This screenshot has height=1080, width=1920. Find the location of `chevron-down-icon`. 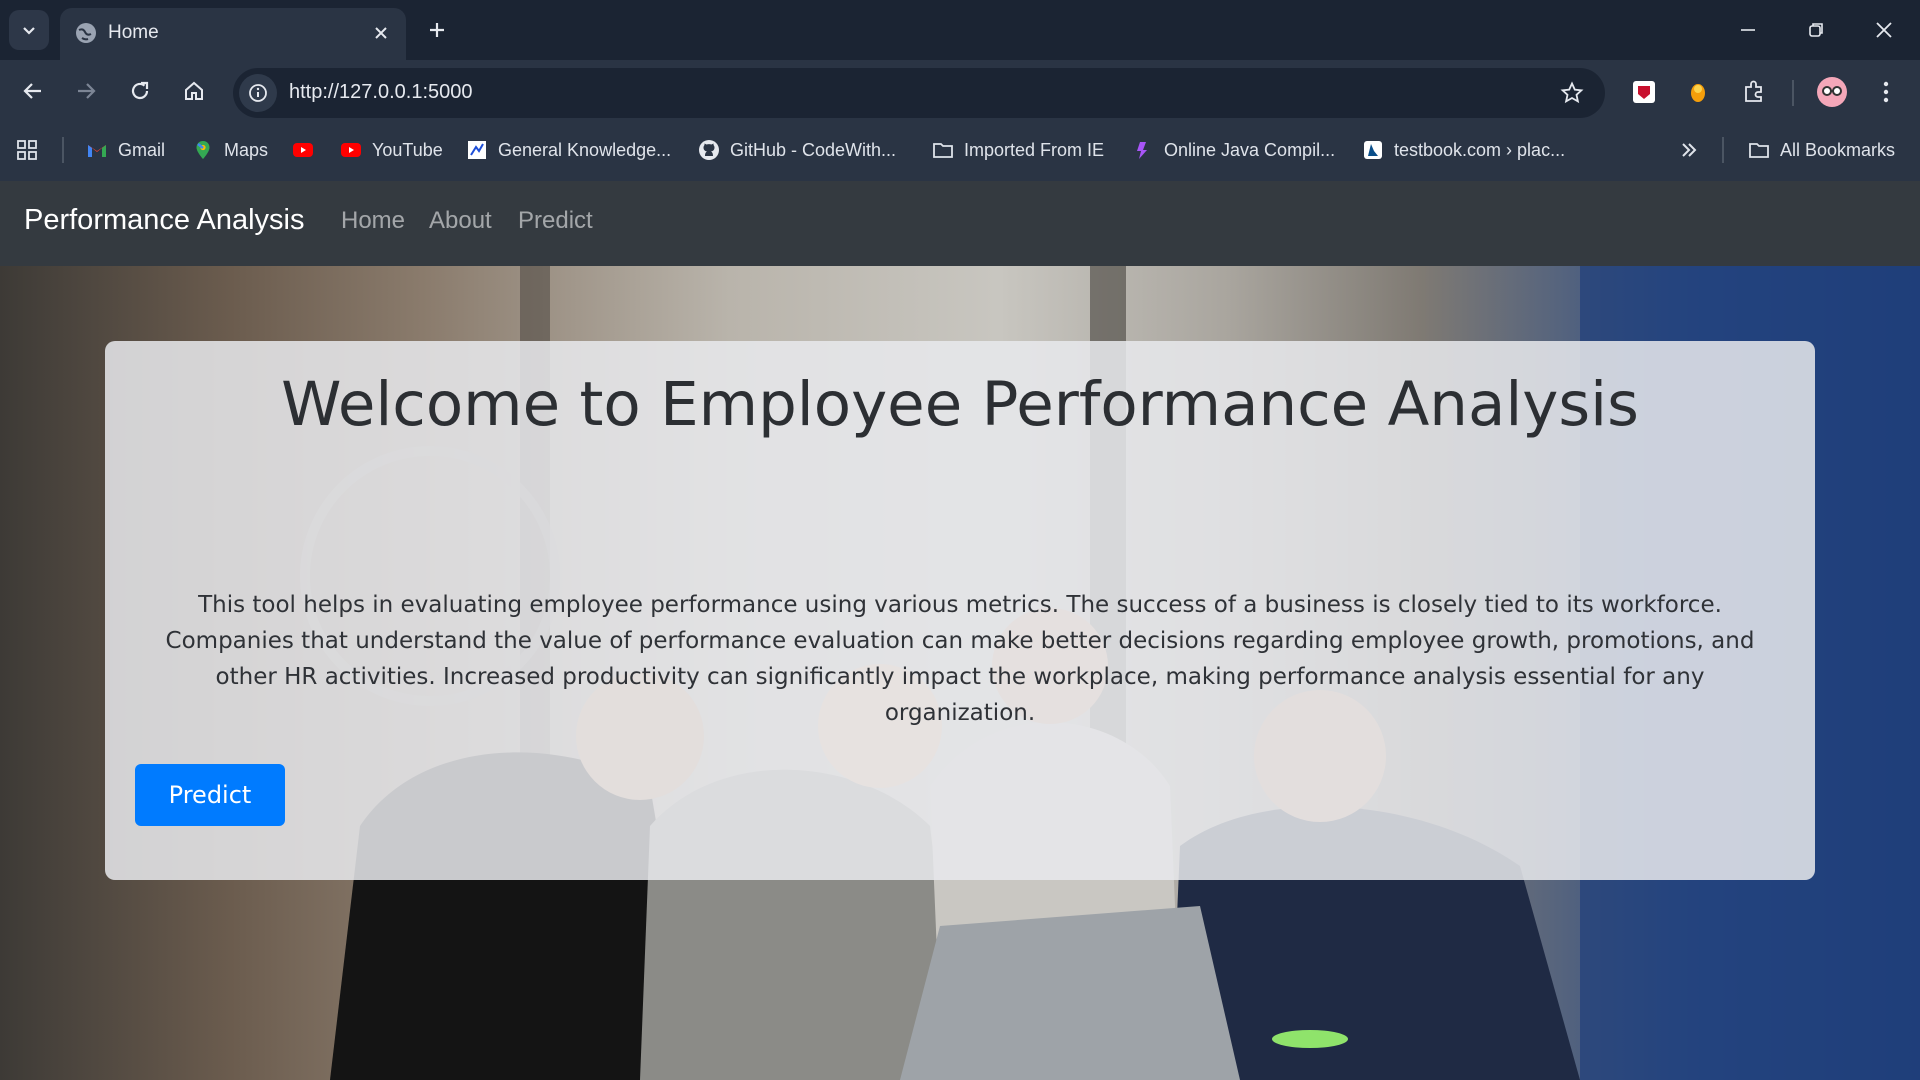

chevron-down-icon is located at coordinates (29, 31).